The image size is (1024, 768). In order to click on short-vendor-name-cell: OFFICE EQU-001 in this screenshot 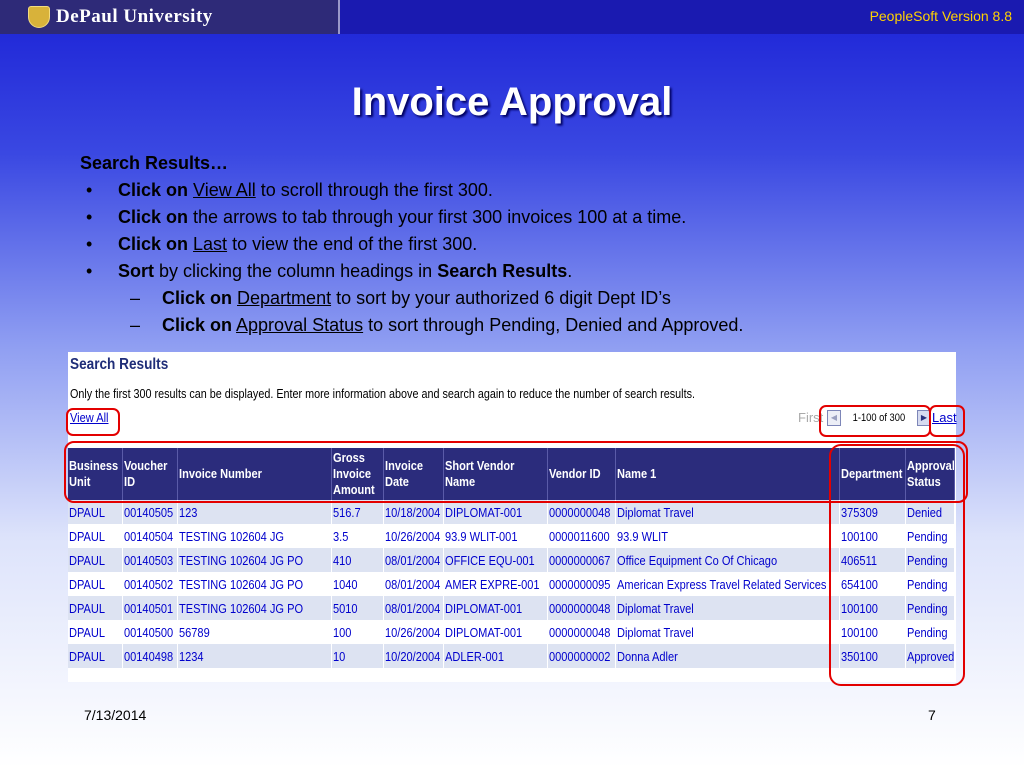, I will do `click(495, 560)`.